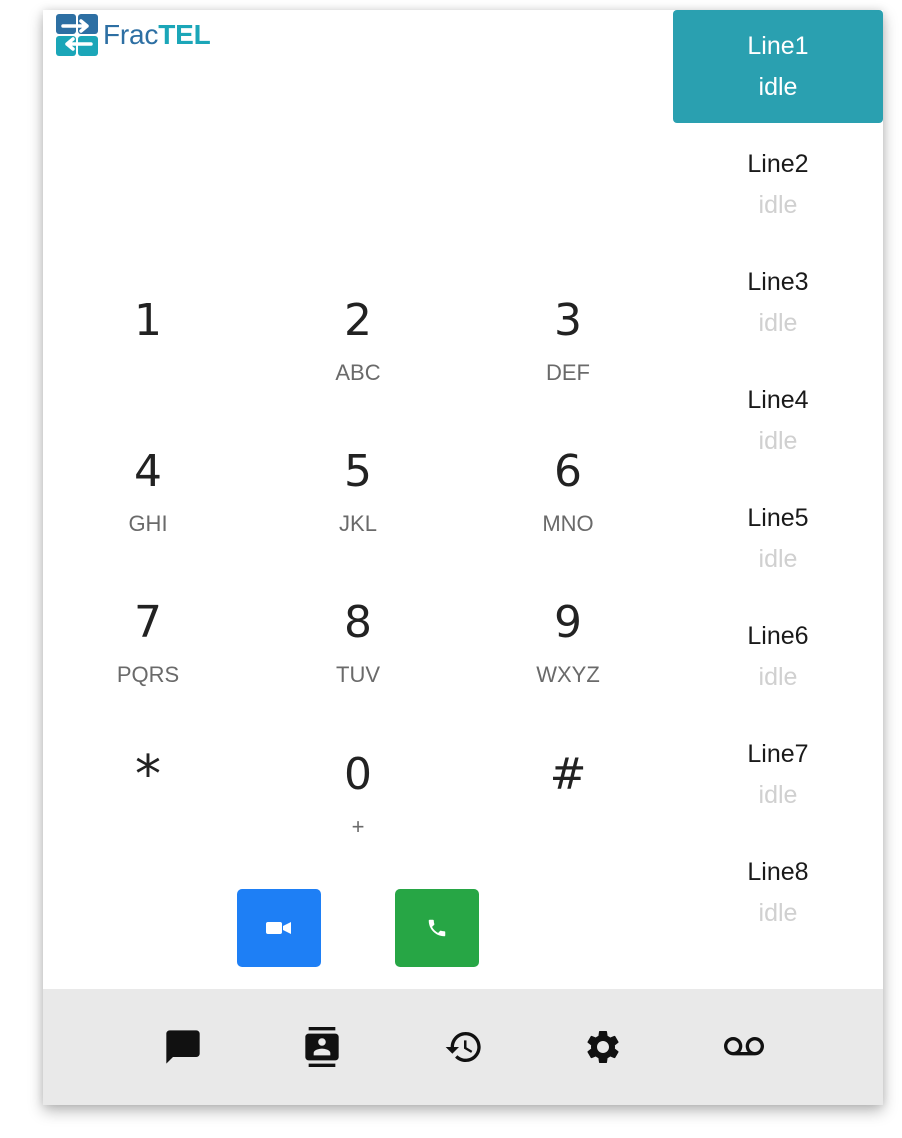 Image resolution: width=902 pixels, height=1138 pixels. What do you see at coordinates (778, 871) in the screenshot?
I see `line-name: Line8` at bounding box center [778, 871].